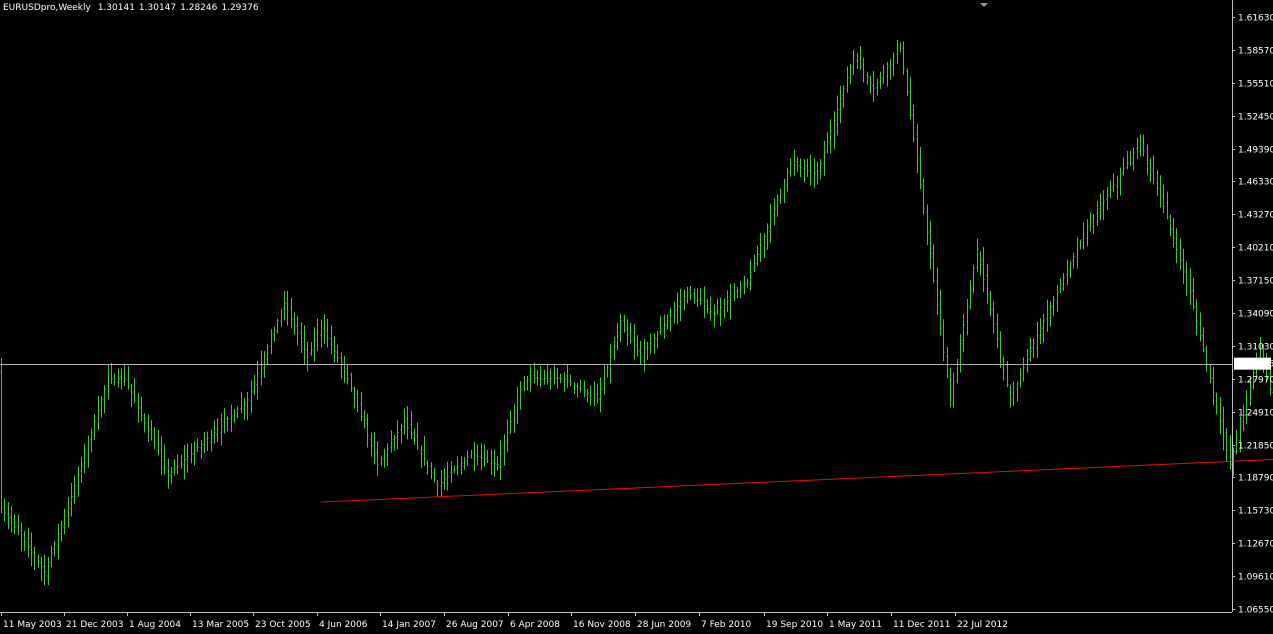 This screenshot has width=1273, height=634. Describe the element at coordinates (1255, 365) in the screenshot. I see `current-price-label: 1.29376` at that location.